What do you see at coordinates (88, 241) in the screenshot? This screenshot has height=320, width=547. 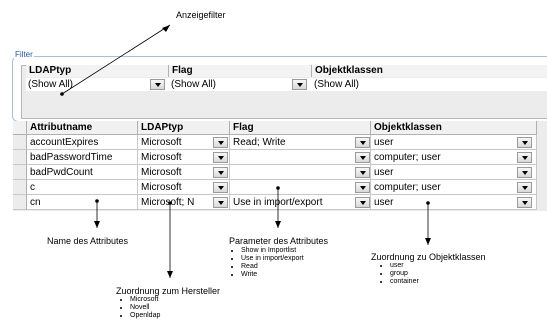 I see `name-attribute-label: Name des Attributes` at bounding box center [88, 241].